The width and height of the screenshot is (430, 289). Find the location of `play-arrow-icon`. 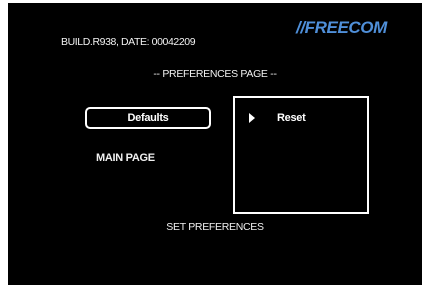

play-arrow-icon is located at coordinates (252, 118).